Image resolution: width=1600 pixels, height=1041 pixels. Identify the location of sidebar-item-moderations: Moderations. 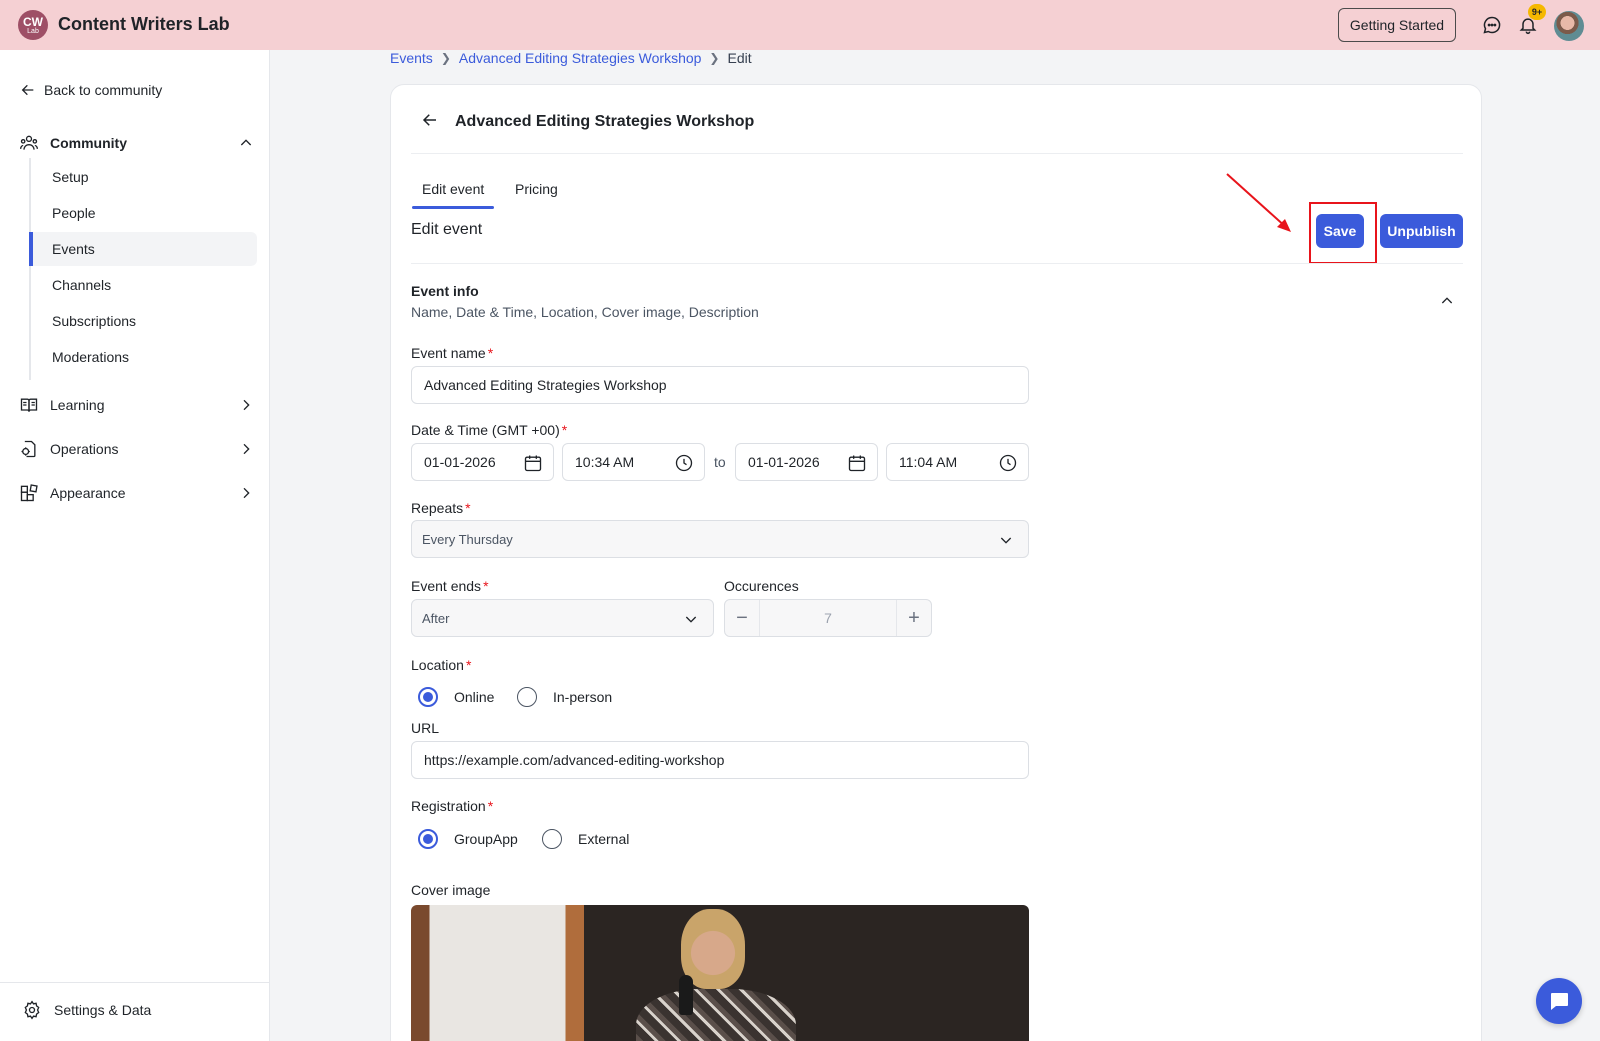
(143, 357).